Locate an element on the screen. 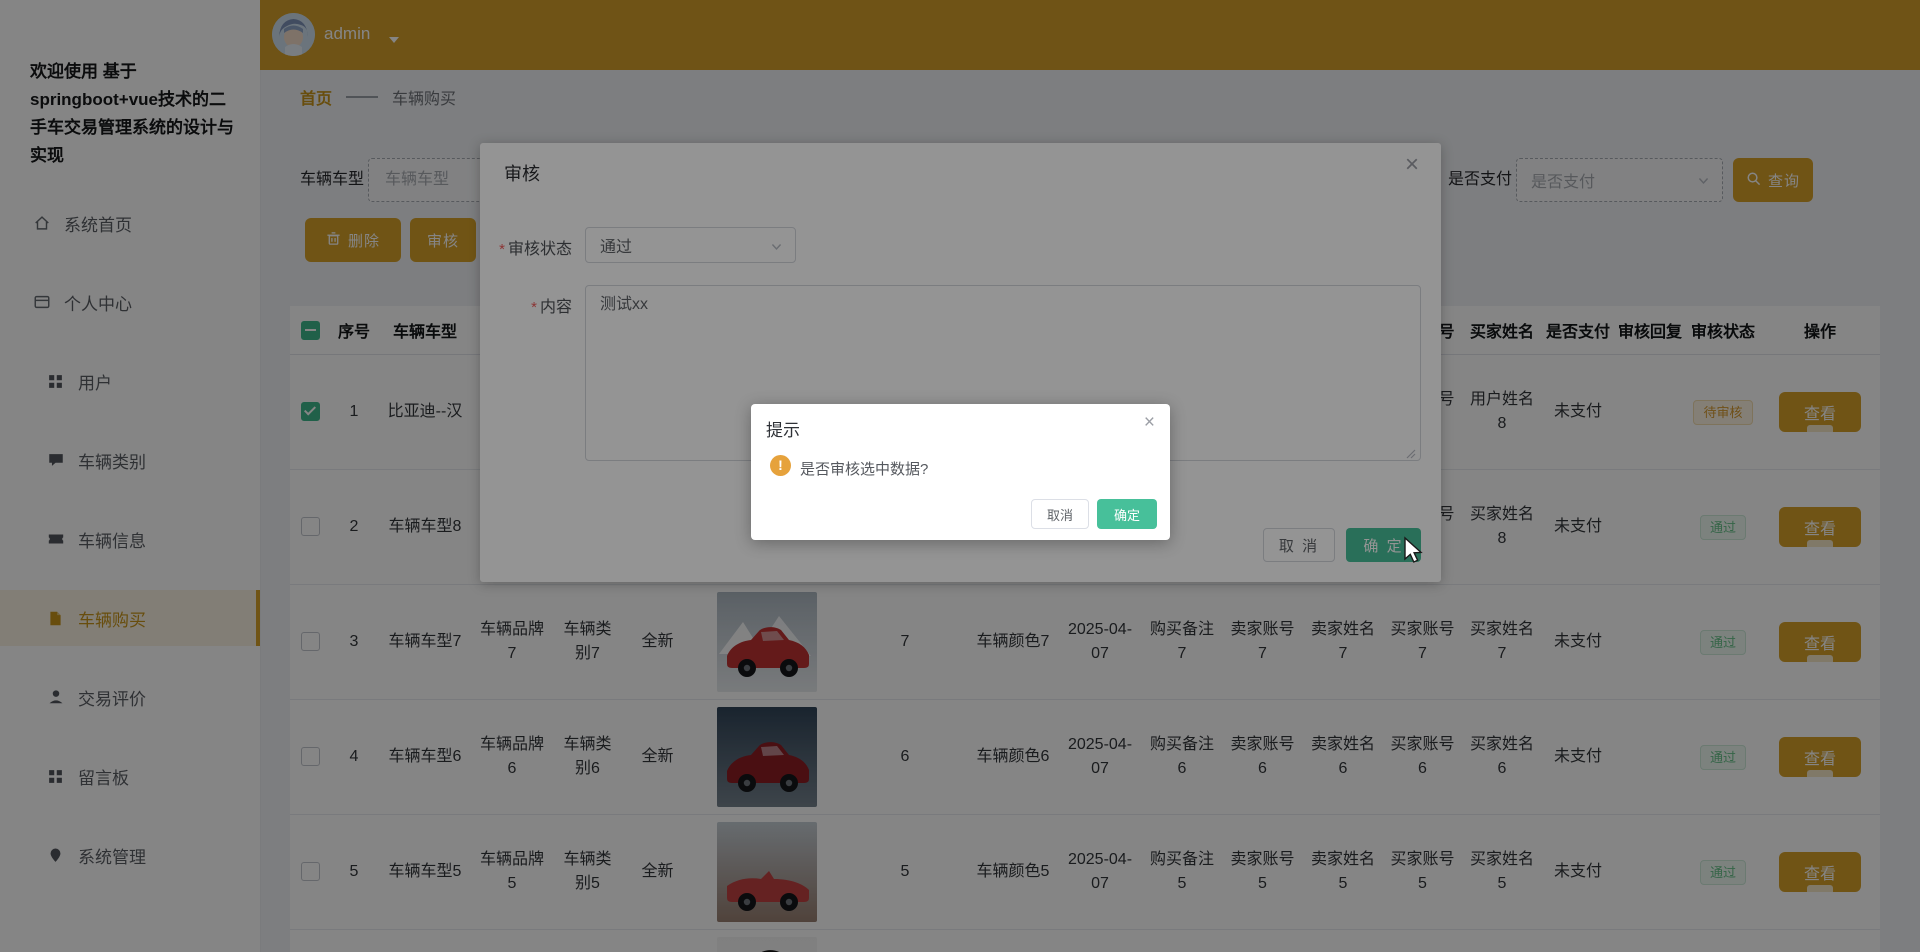 The height and width of the screenshot is (952, 1920). warning-icon: ! is located at coordinates (780, 465).